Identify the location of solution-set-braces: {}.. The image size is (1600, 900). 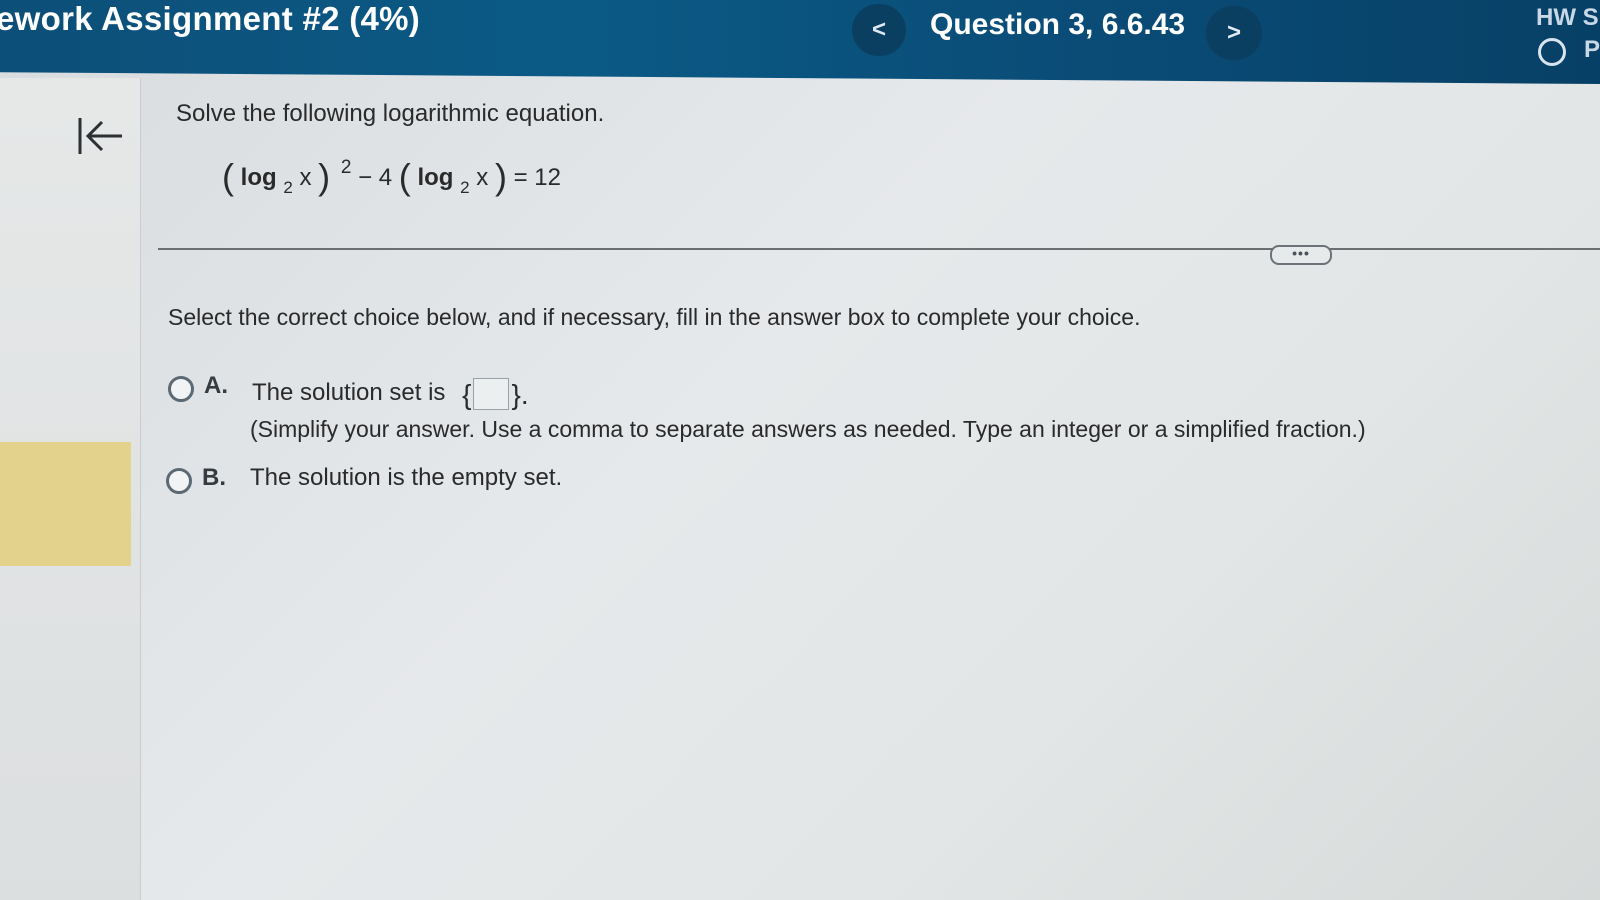
(495, 394).